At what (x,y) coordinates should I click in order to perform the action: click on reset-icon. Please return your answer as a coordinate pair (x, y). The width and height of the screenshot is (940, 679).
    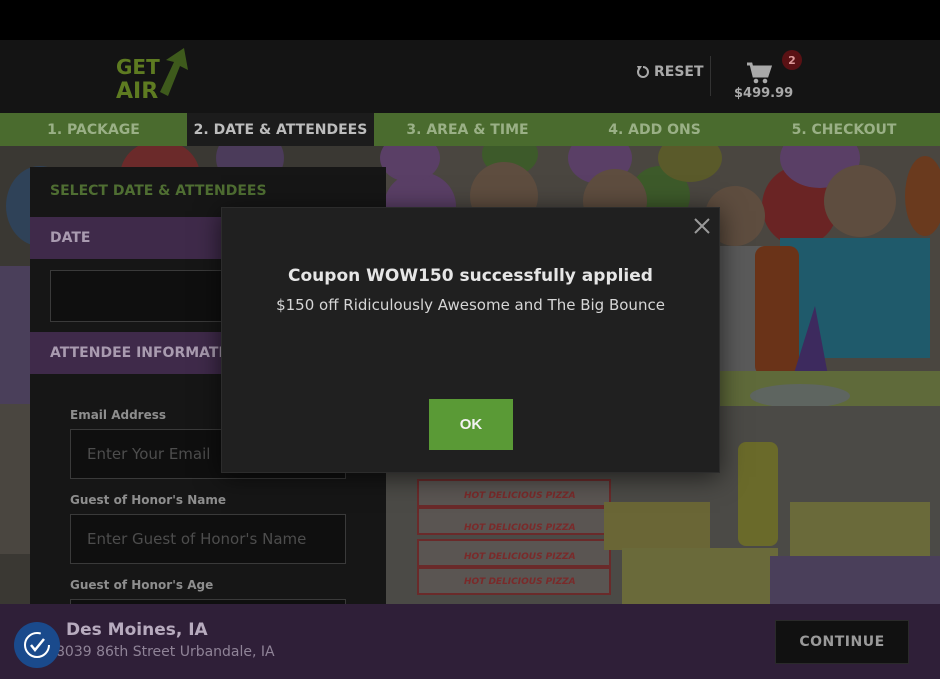
    Looking at the image, I should click on (643, 72).